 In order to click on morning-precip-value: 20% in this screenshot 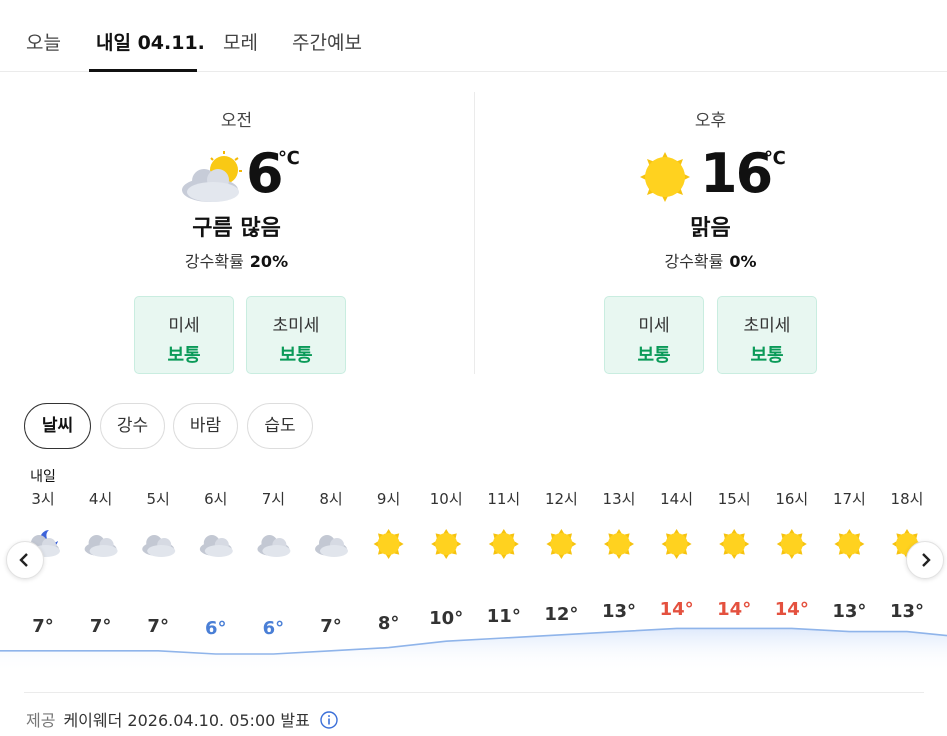, I will do `click(269, 261)`.